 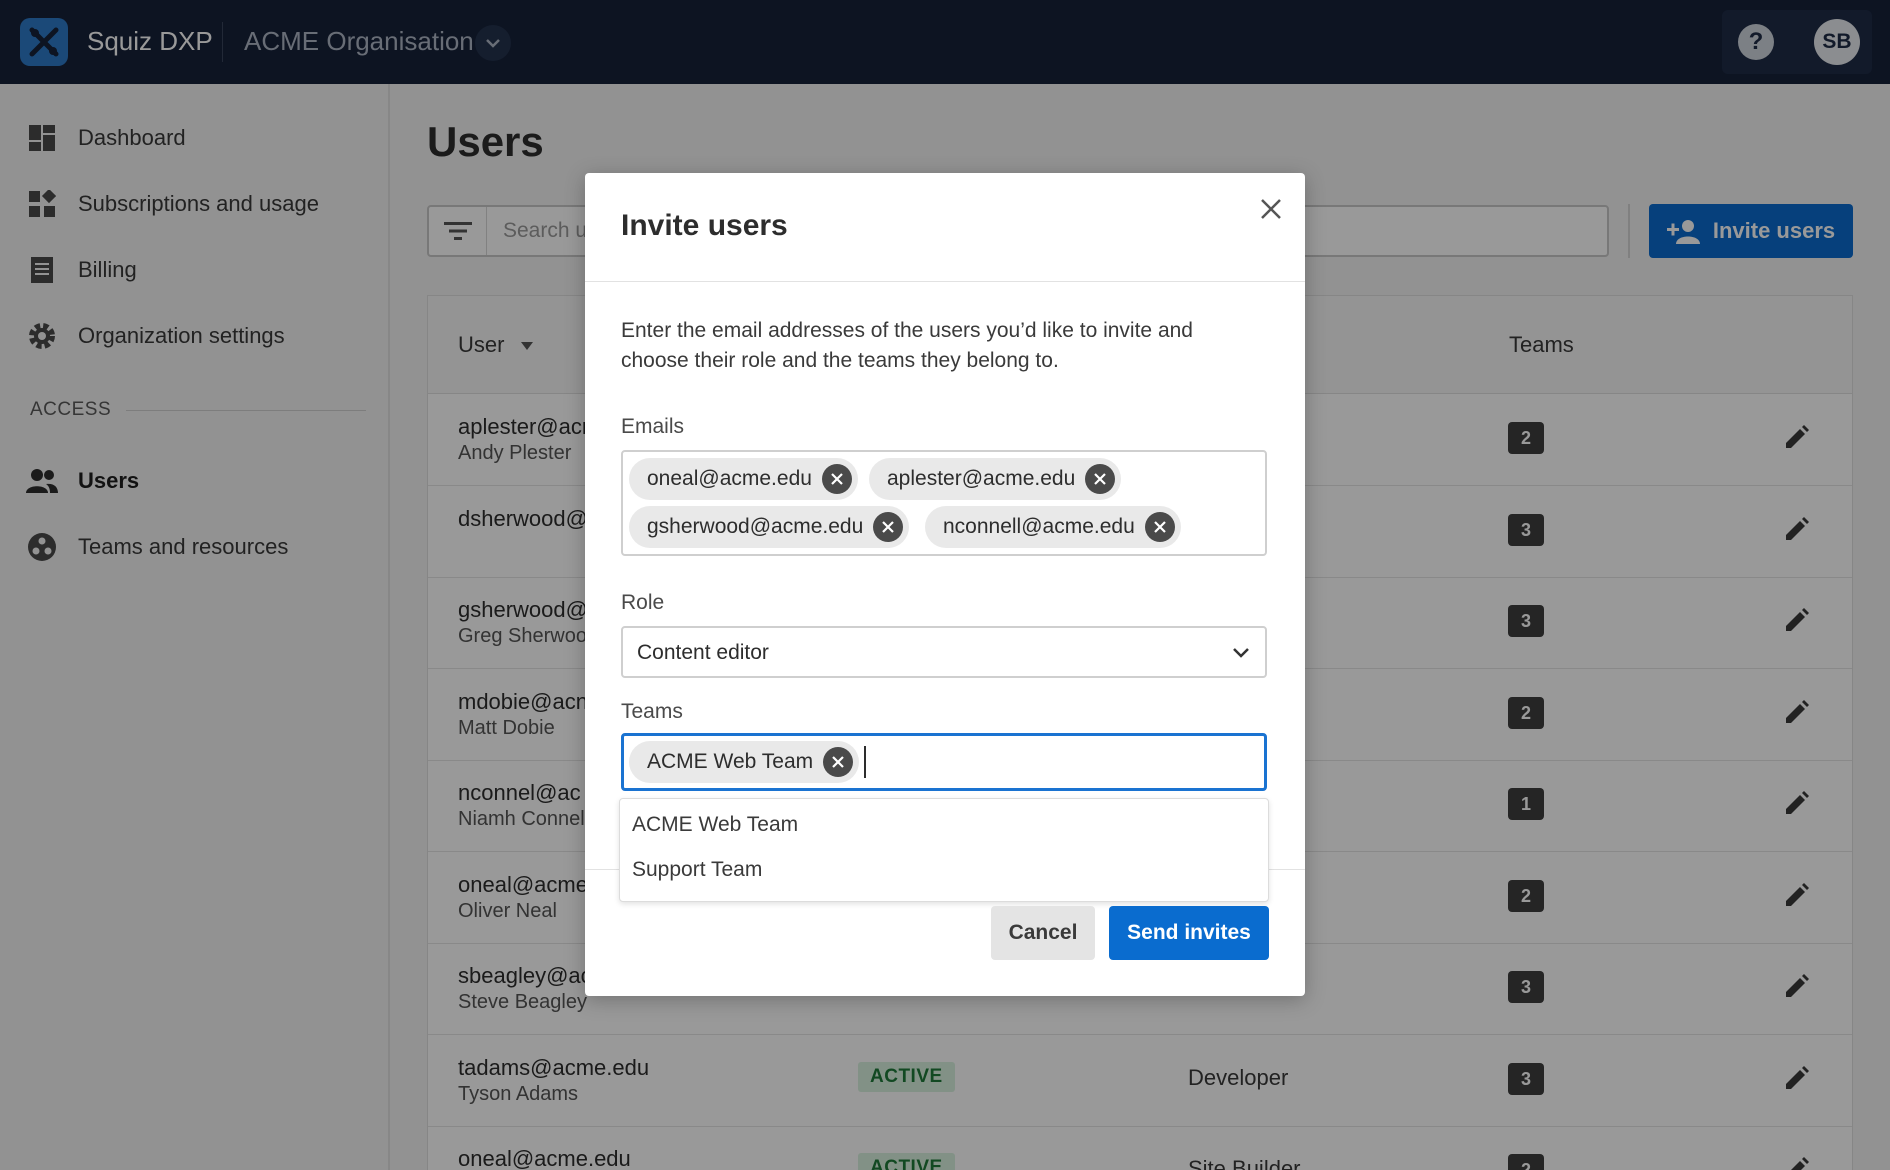 What do you see at coordinates (704, 225) in the screenshot?
I see `dialog-title: Invite users` at bounding box center [704, 225].